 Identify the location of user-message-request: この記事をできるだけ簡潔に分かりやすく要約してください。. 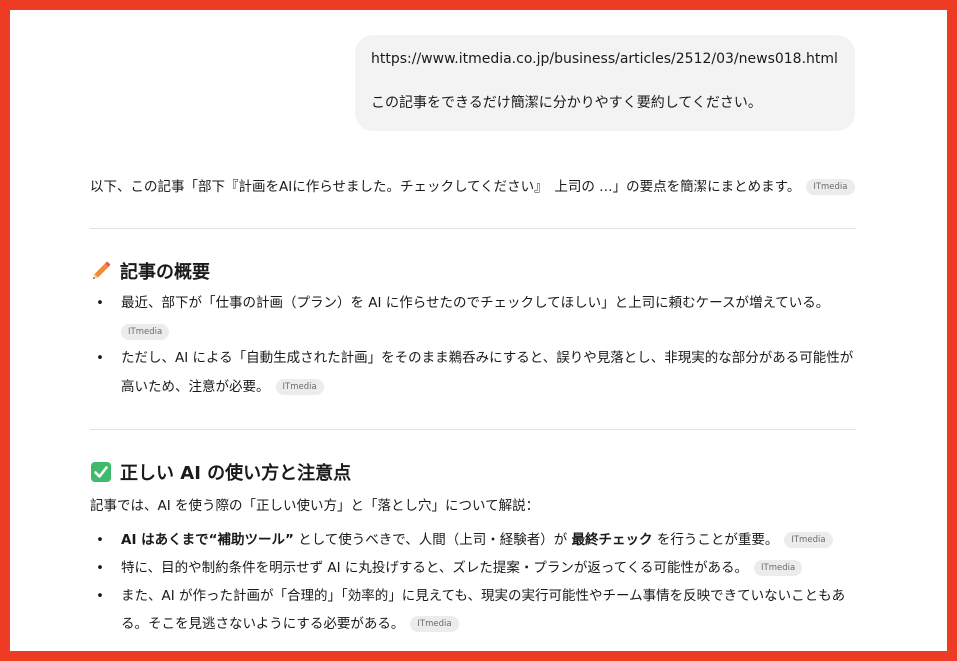
(566, 103).